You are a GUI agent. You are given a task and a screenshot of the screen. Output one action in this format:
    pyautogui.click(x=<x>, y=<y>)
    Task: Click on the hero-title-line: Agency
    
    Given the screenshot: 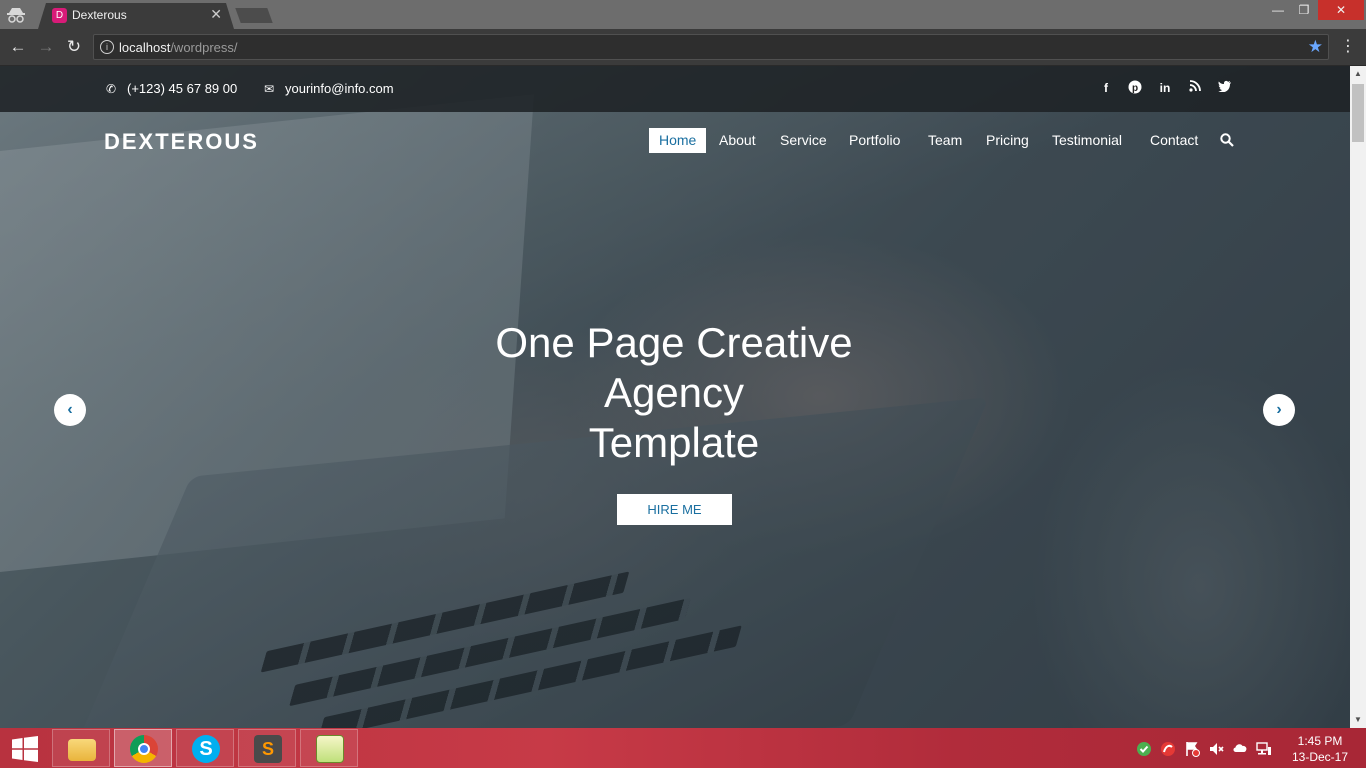 What is the action you would take?
    pyautogui.click(x=674, y=392)
    